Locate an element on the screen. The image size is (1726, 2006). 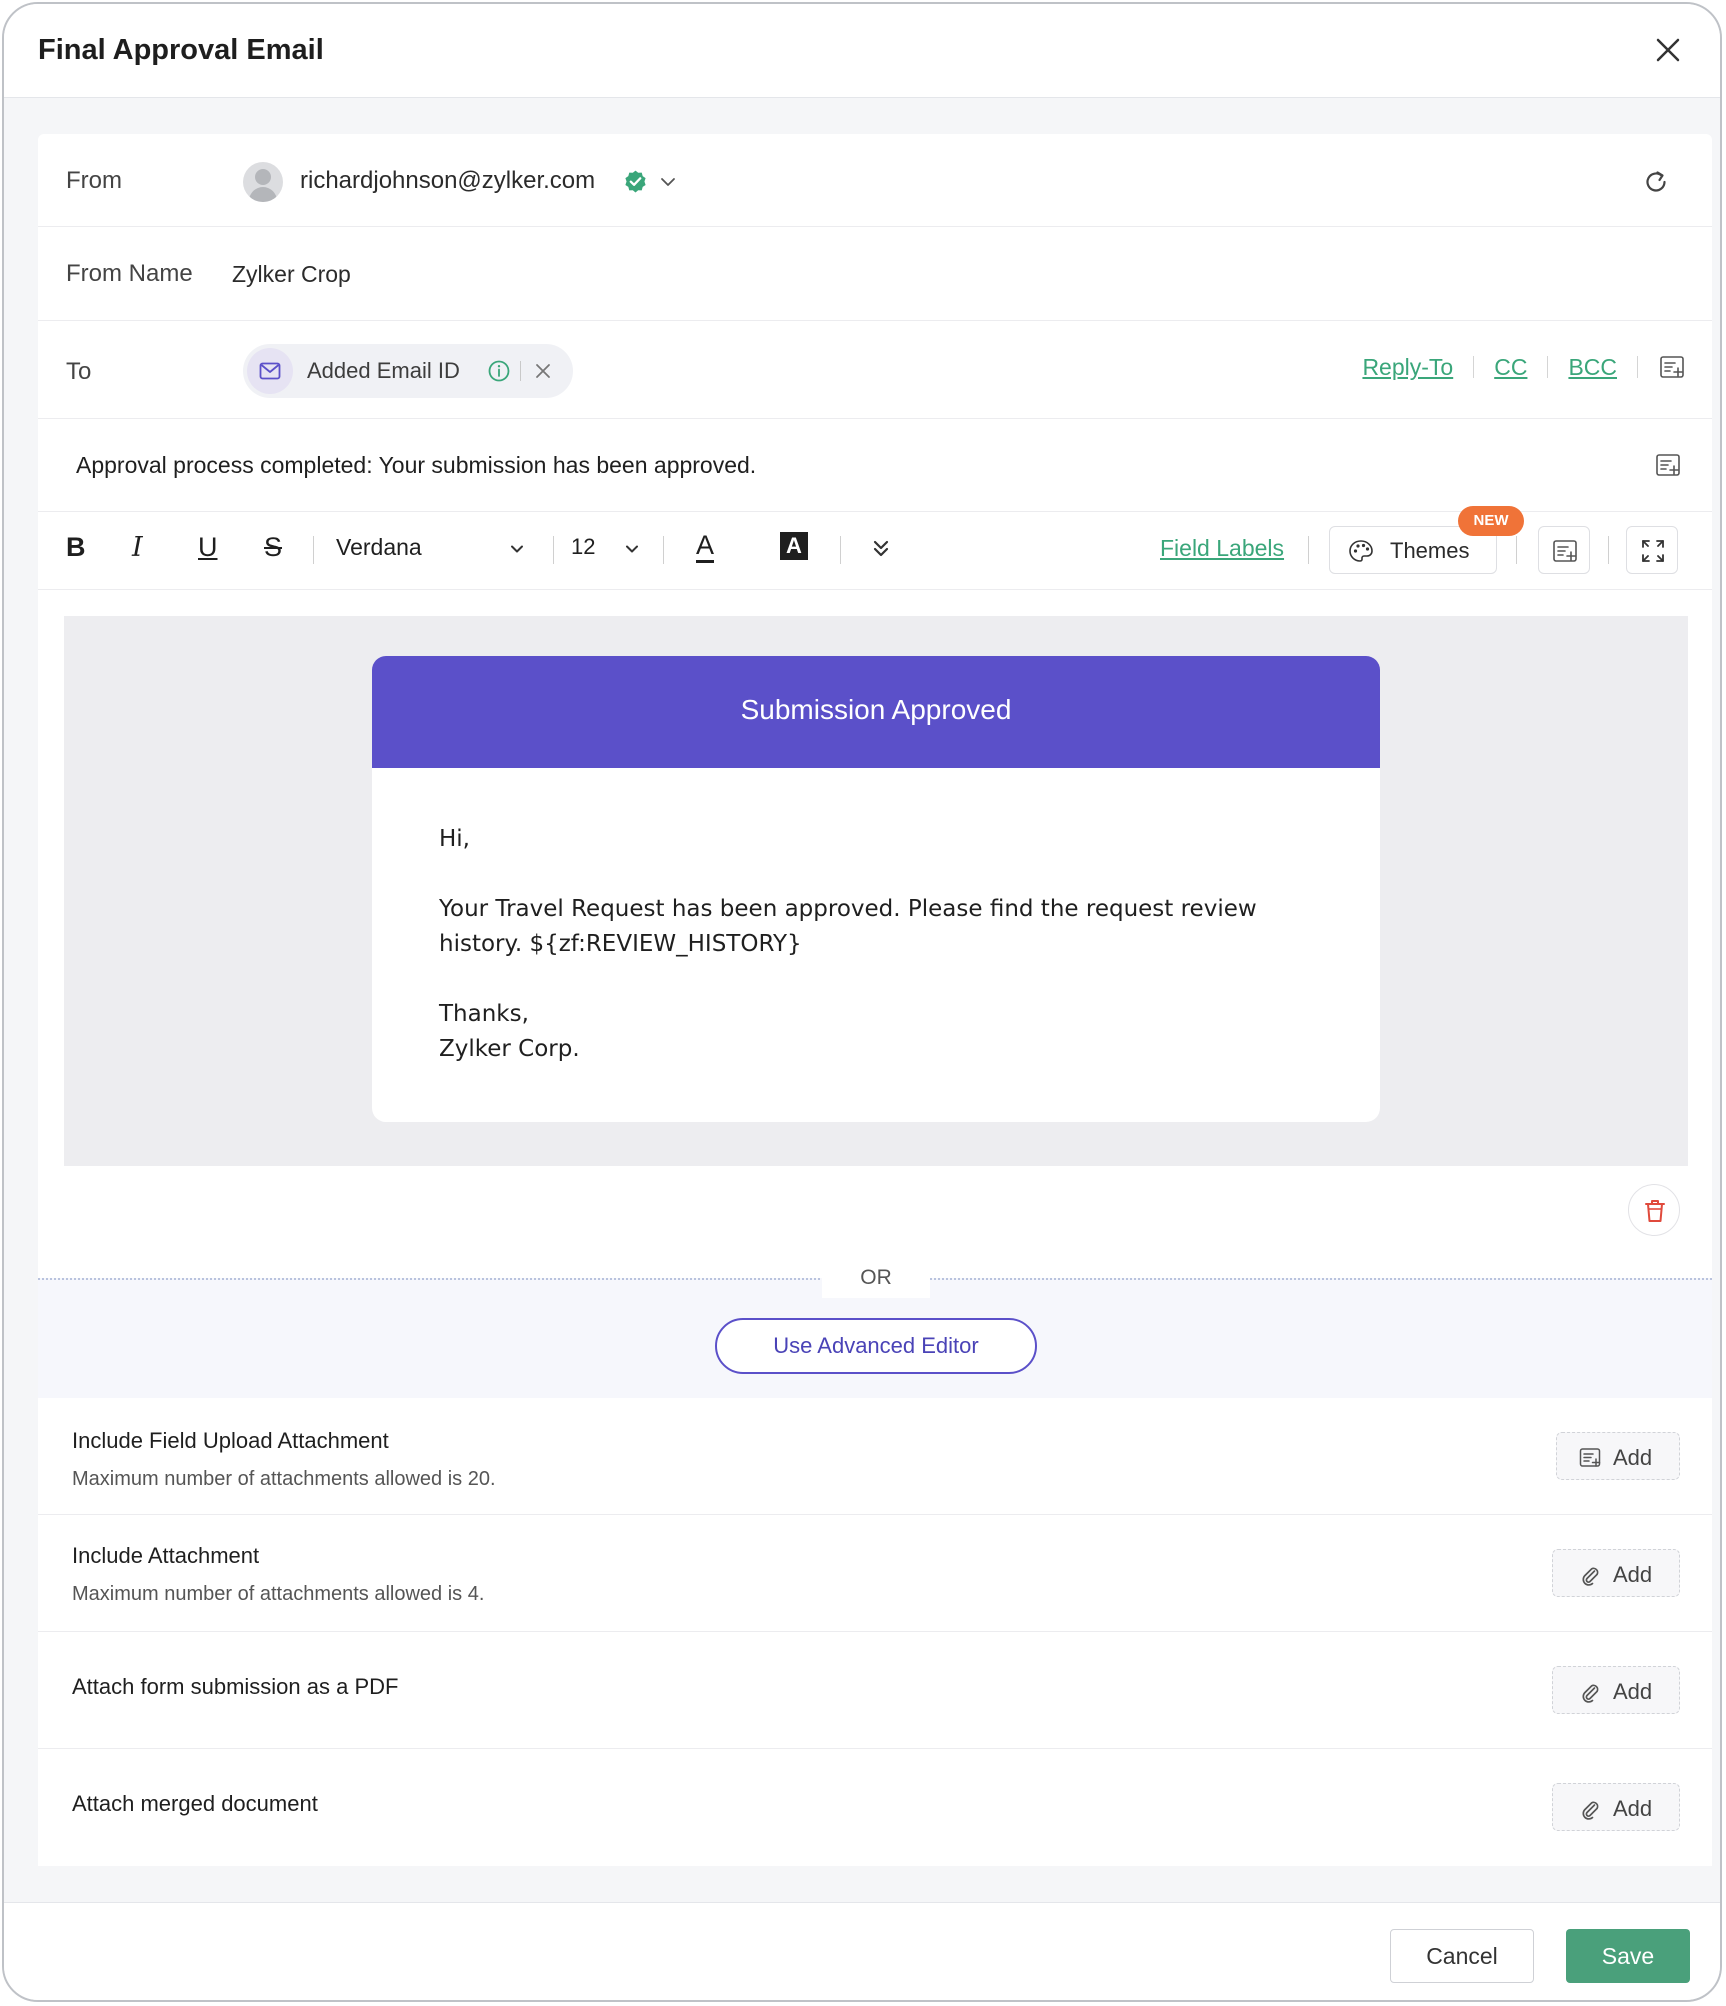
from-name-row: From Name Zylker Crop is located at coordinates (875, 274).